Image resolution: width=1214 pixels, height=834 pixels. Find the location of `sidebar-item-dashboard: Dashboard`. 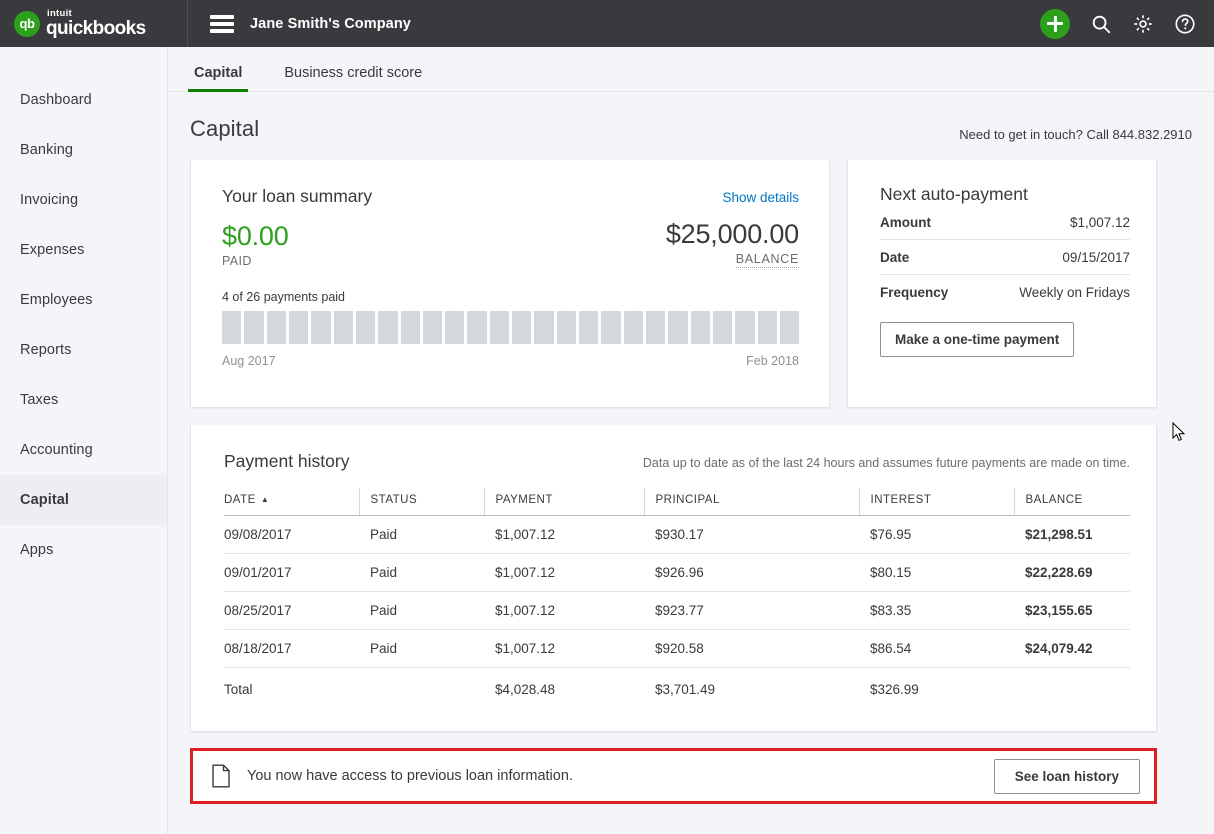

sidebar-item-dashboard: Dashboard is located at coordinates (83, 100).